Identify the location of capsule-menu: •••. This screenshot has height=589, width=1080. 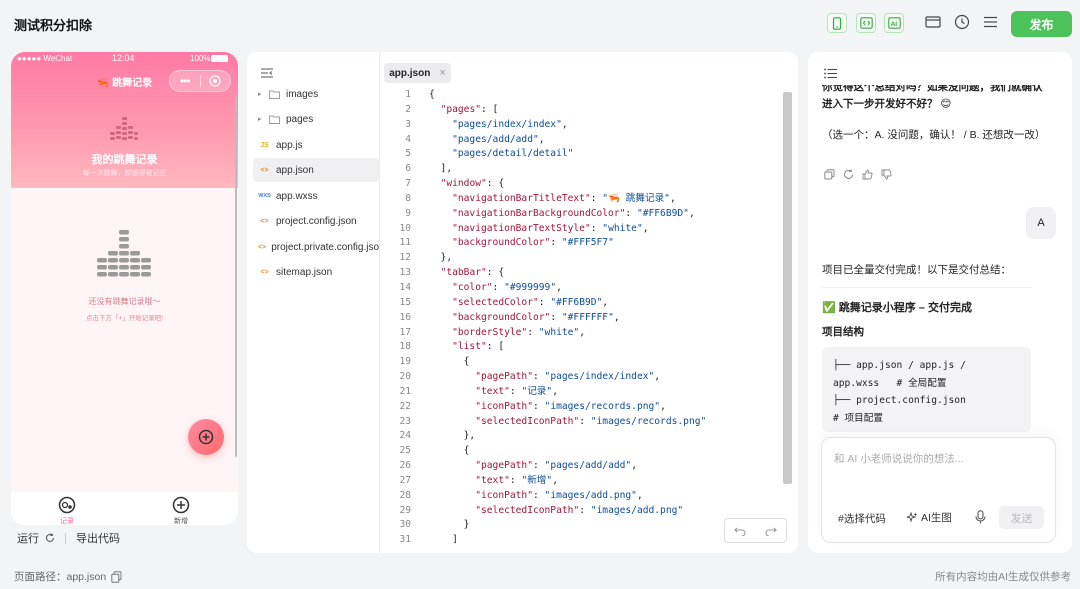
(200, 81).